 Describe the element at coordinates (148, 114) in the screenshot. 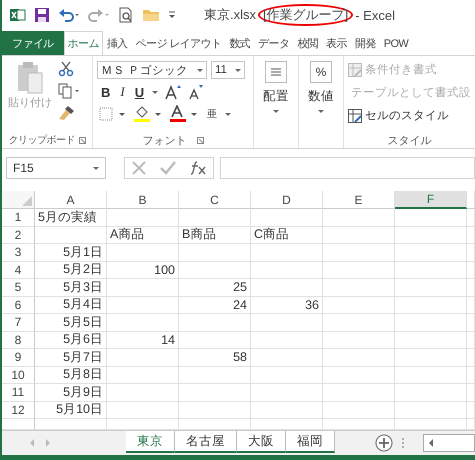

I see `fill-color-icon` at that location.